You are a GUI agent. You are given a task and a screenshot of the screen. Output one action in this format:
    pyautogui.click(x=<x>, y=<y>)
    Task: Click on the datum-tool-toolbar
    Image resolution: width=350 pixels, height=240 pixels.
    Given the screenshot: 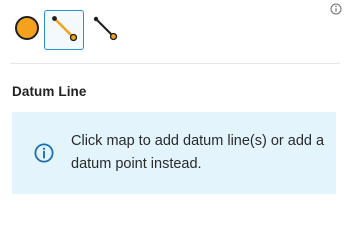 What is the action you would take?
    pyautogui.click(x=66, y=30)
    